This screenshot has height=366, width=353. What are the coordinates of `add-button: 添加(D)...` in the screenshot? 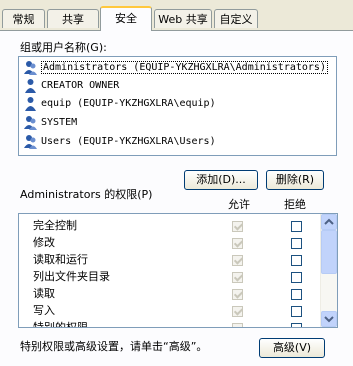 It's located at (221, 180).